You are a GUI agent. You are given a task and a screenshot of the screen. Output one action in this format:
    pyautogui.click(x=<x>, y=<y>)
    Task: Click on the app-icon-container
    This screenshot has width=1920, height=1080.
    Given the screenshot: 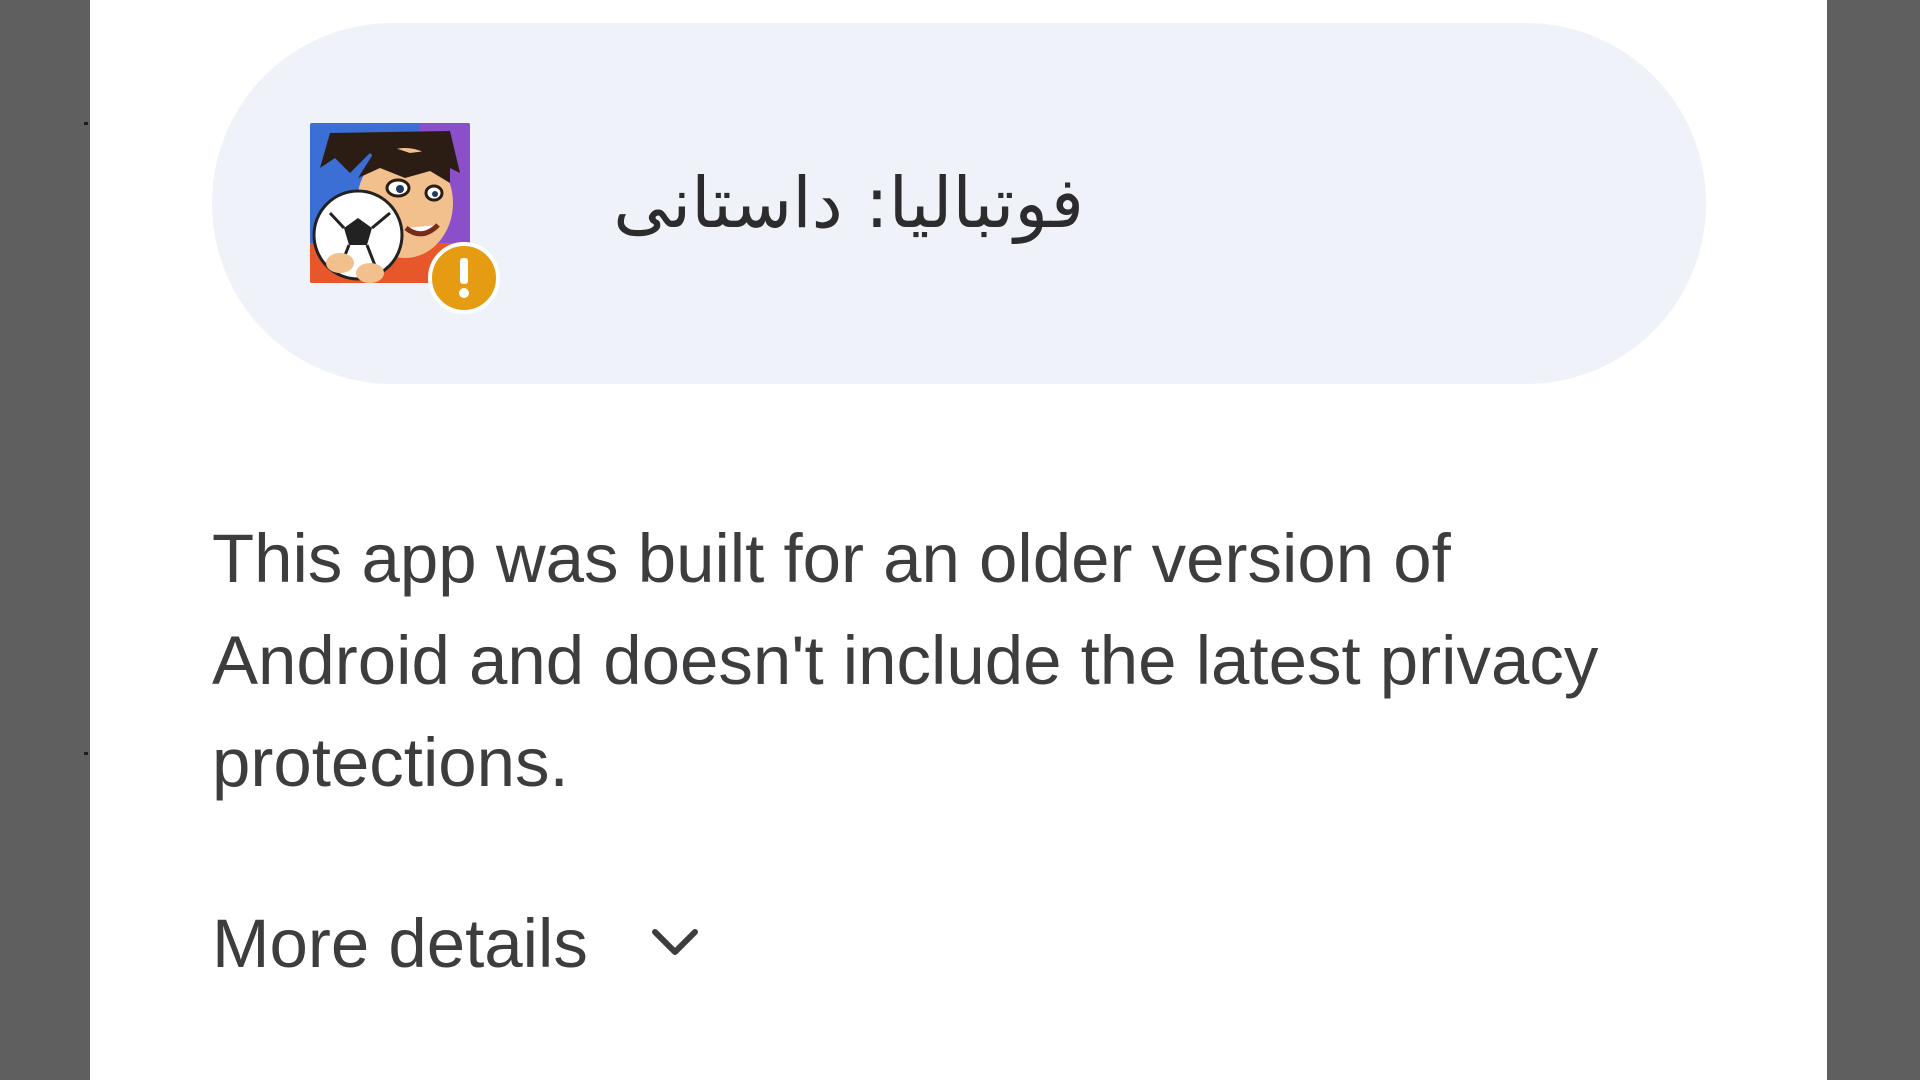 What is the action you would take?
    pyautogui.click(x=405, y=218)
    